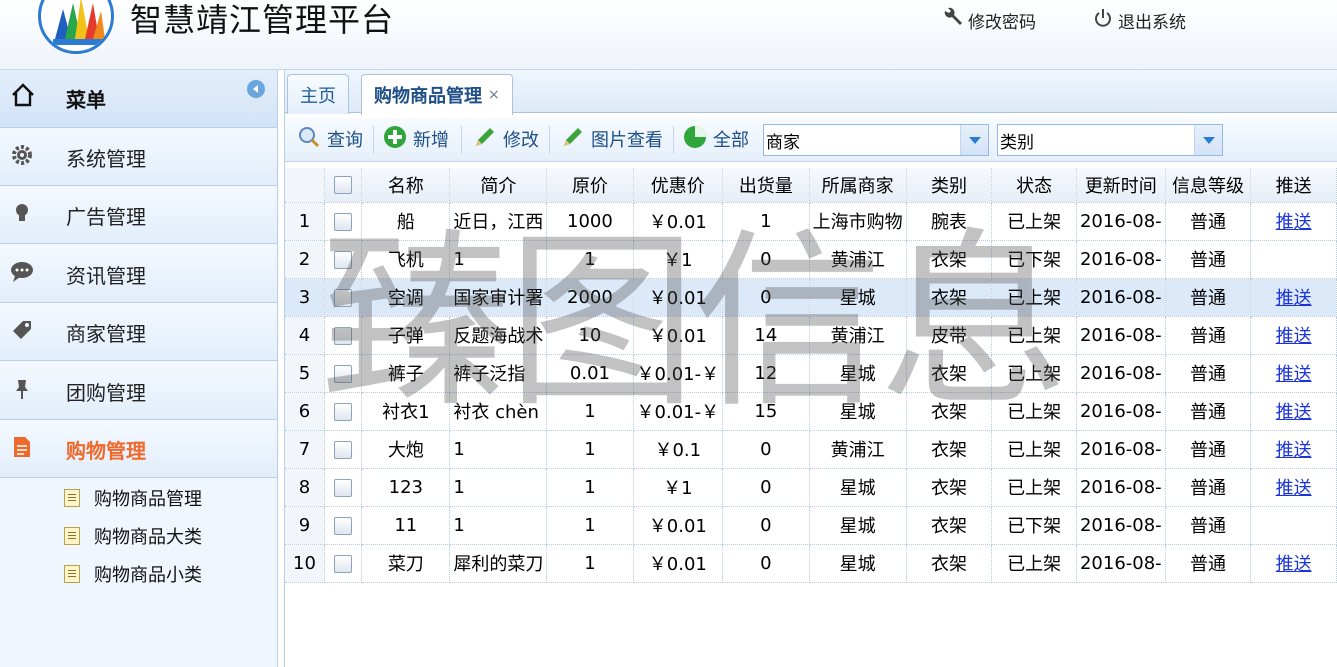 The width and height of the screenshot is (1337, 667). Describe the element at coordinates (1034, 297) in the screenshot. I see `table-cell: 已上架` at that location.